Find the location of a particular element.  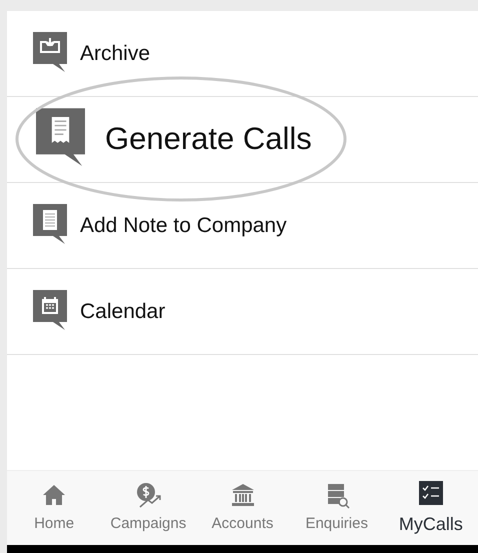

nav-tab: Accounts is located at coordinates (242, 508).